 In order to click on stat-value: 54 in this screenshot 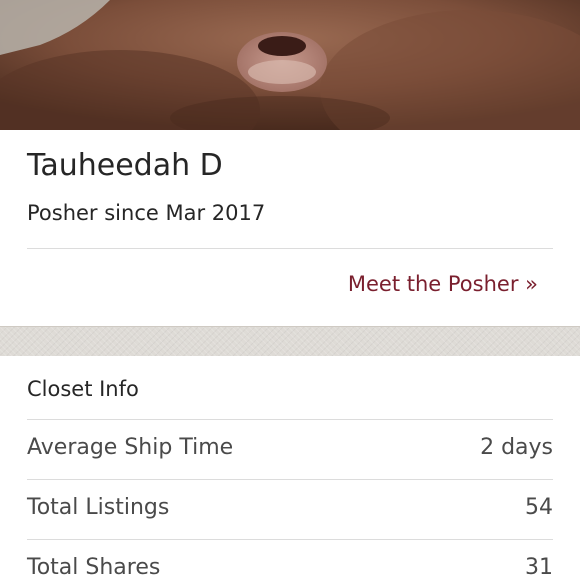, I will do `click(539, 507)`.